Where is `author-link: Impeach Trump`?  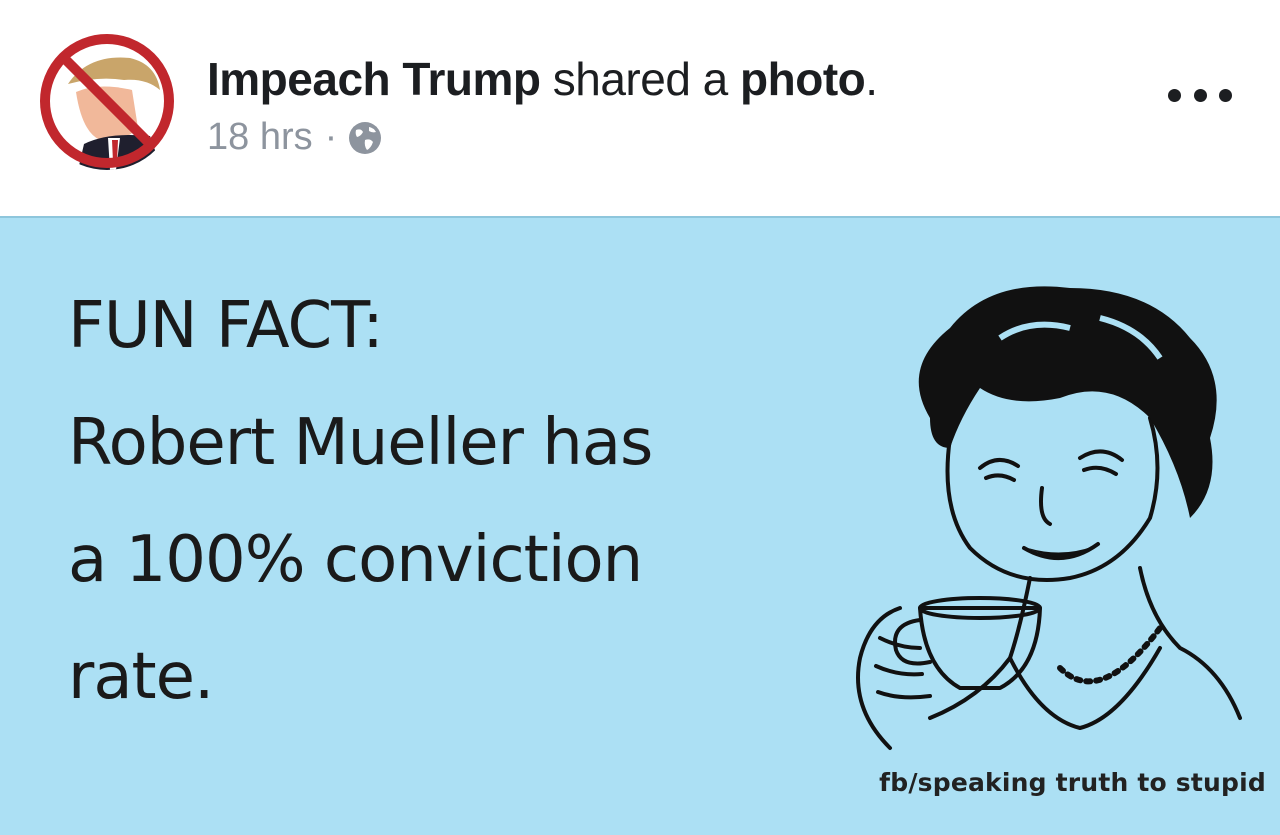
author-link: Impeach Trump is located at coordinates (374, 79).